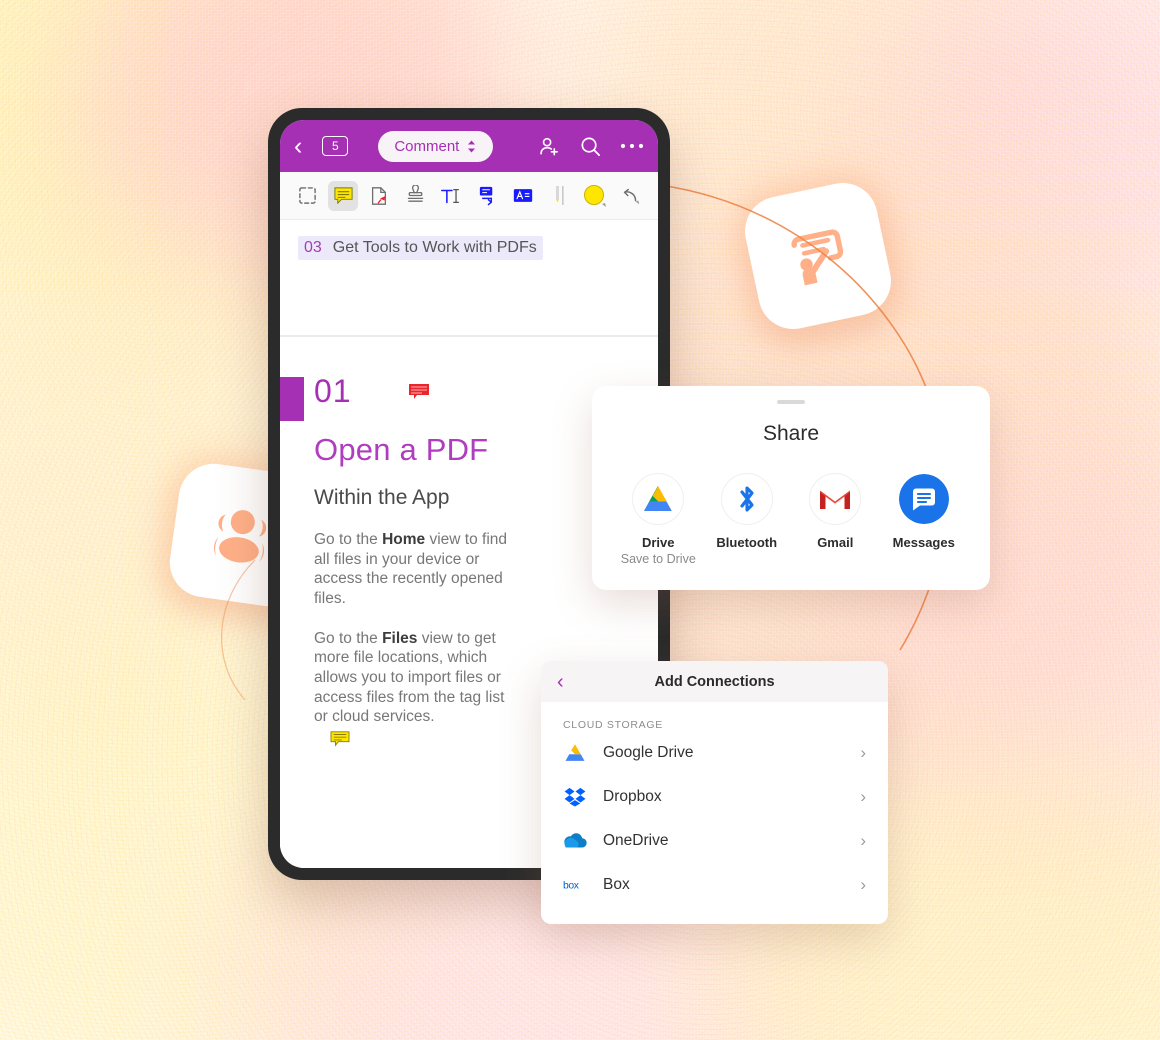 This screenshot has height=1040, width=1160. Describe the element at coordinates (427, 146) in the screenshot. I see `mode-label: Comment` at that location.